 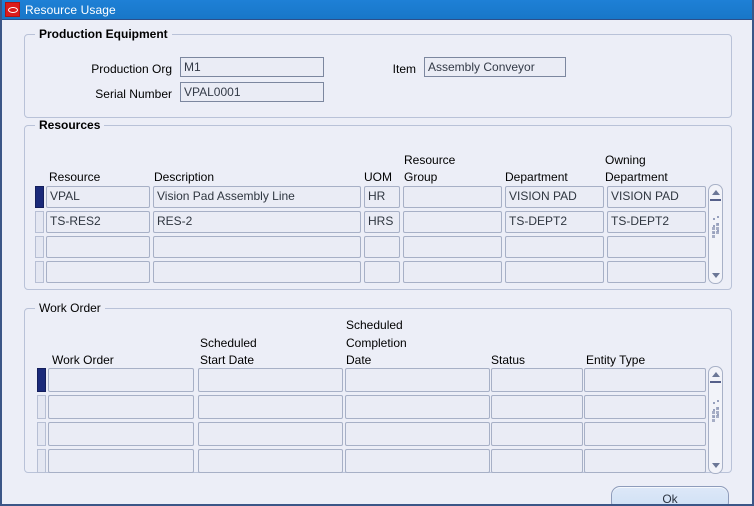 I want to click on work-order-col-scheduled-start-date-line1: Scheduled, so click(x=228, y=343).